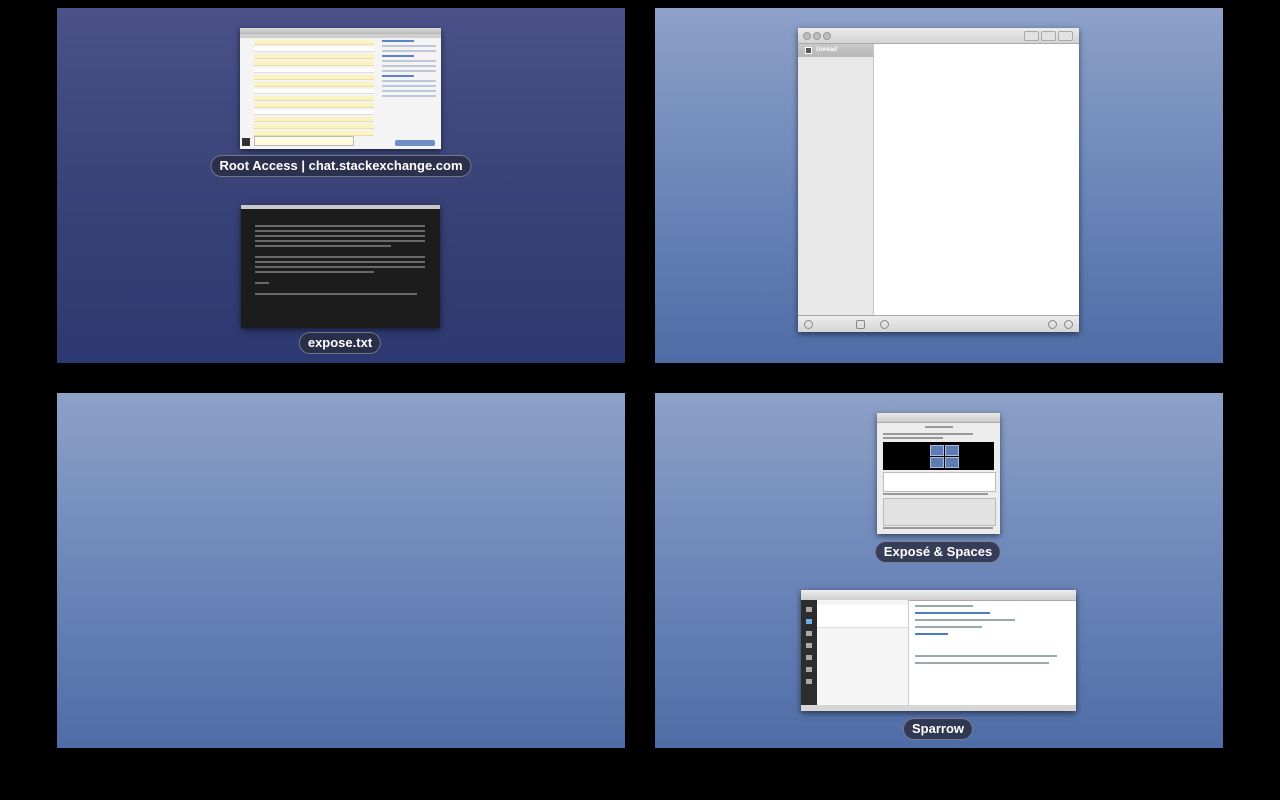 The image size is (1280, 800). What do you see at coordinates (992, 652) in the screenshot?
I see `message-view` at bounding box center [992, 652].